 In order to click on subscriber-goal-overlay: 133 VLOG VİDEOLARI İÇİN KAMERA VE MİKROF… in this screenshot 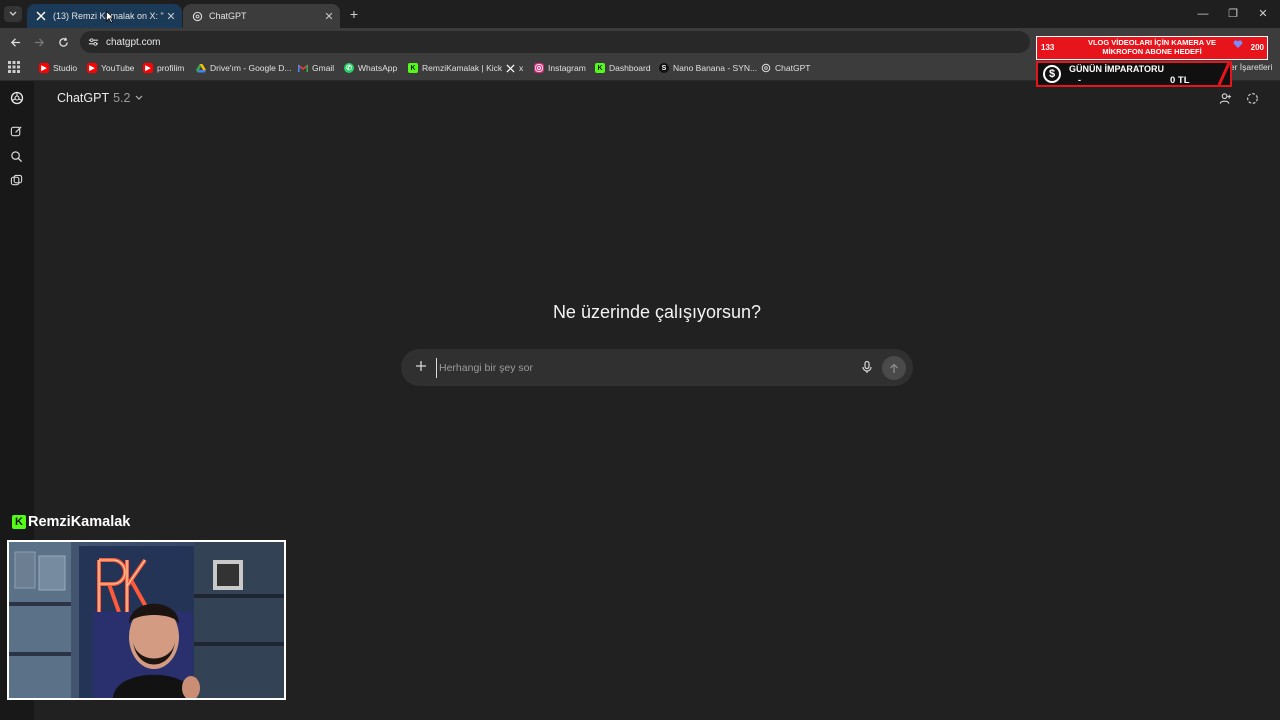, I will do `click(1152, 48)`.